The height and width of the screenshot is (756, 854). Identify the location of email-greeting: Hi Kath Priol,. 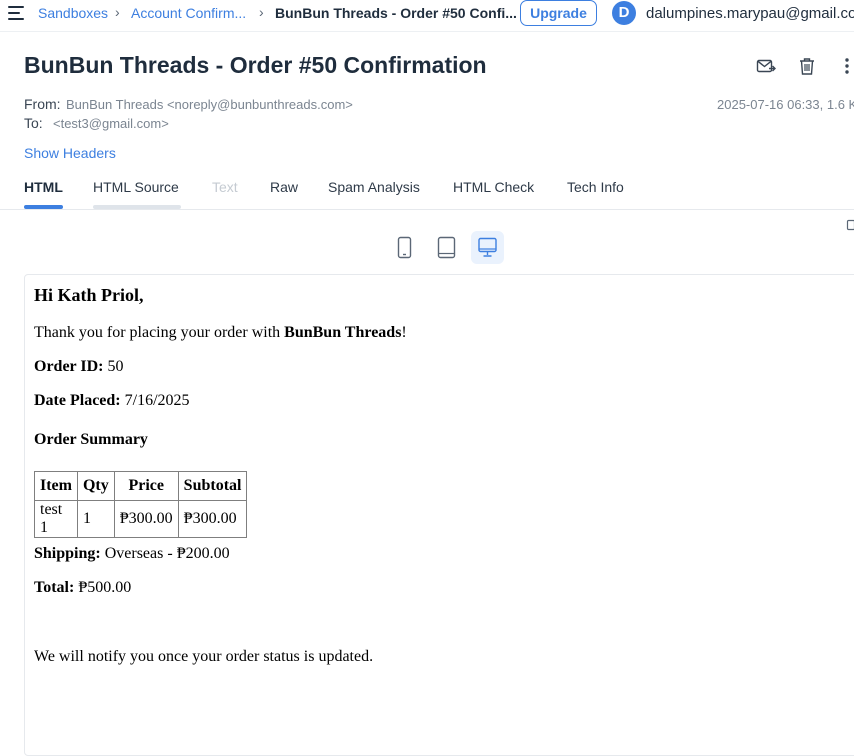
(89, 295).